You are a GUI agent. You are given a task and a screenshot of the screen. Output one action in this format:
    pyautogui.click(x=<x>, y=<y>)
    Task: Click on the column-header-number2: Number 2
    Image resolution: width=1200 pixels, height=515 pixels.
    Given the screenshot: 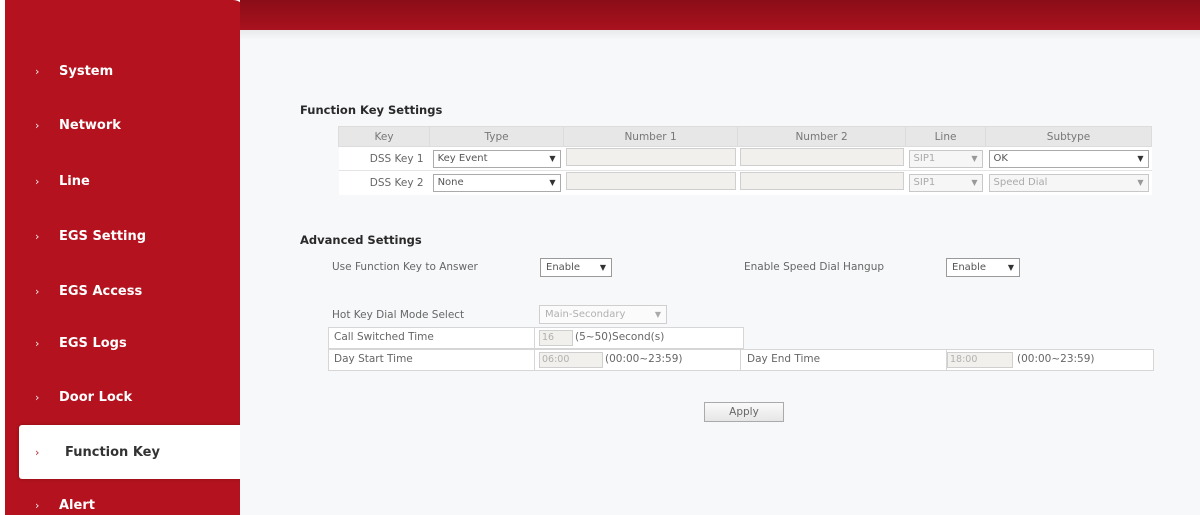 What is the action you would take?
    pyautogui.click(x=822, y=136)
    